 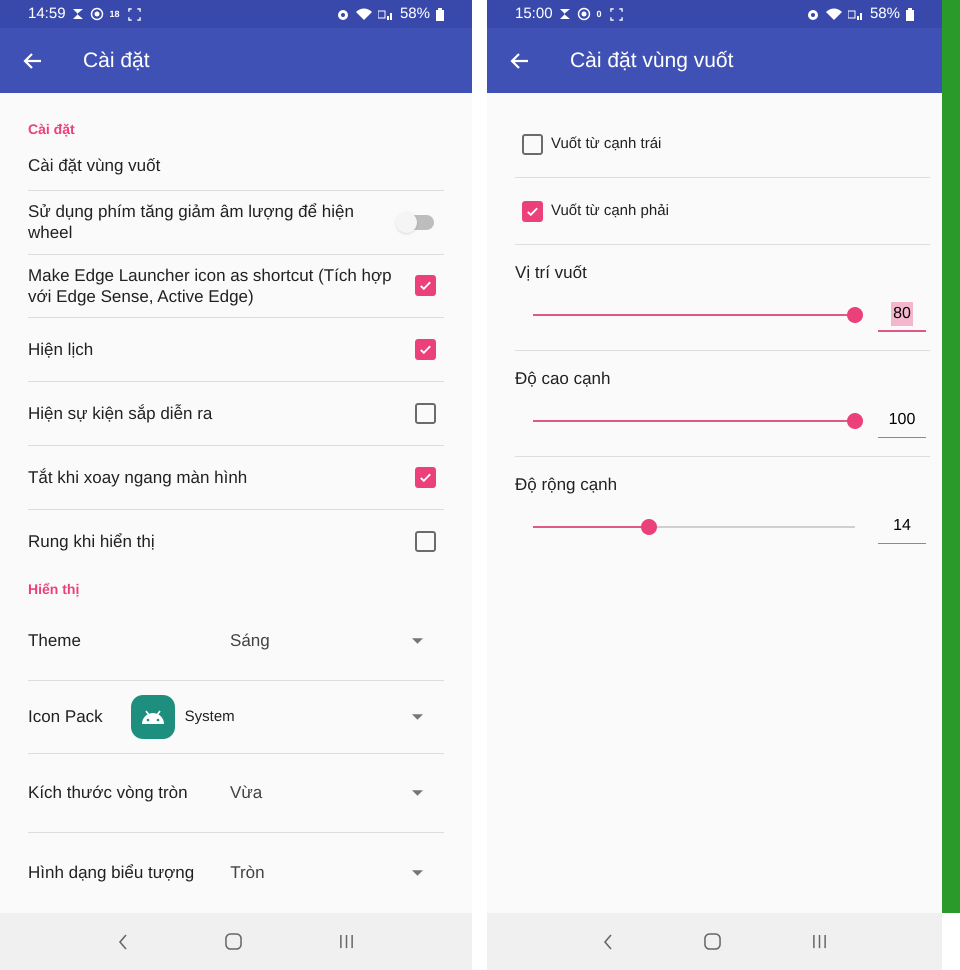 What do you see at coordinates (534, 14) in the screenshot?
I see `clock-text: 15:00` at bounding box center [534, 14].